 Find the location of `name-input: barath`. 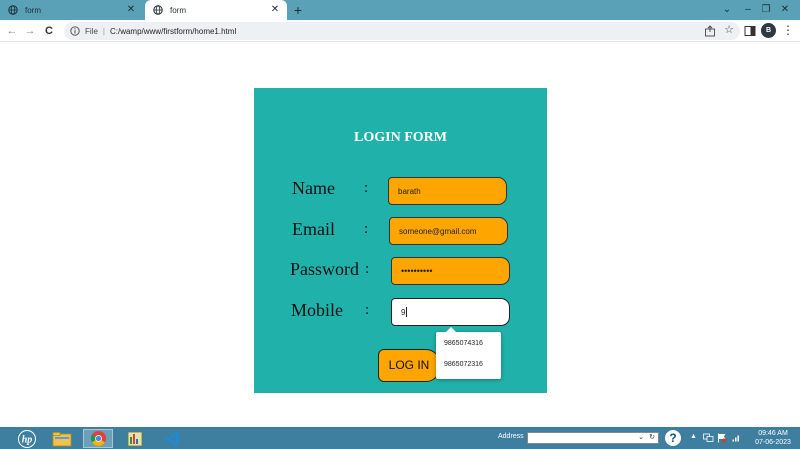

name-input: barath is located at coordinates (447, 191).